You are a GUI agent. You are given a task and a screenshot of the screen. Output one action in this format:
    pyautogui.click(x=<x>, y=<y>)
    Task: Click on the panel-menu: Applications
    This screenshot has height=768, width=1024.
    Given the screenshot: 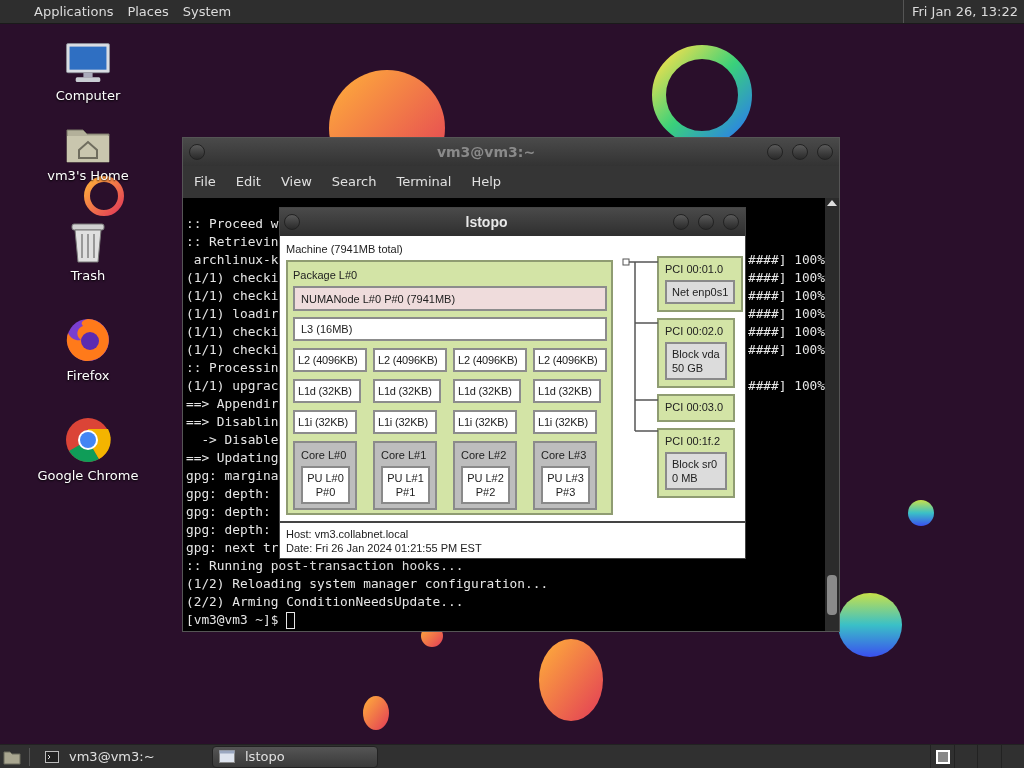 What is the action you would take?
    pyautogui.click(x=74, y=11)
    